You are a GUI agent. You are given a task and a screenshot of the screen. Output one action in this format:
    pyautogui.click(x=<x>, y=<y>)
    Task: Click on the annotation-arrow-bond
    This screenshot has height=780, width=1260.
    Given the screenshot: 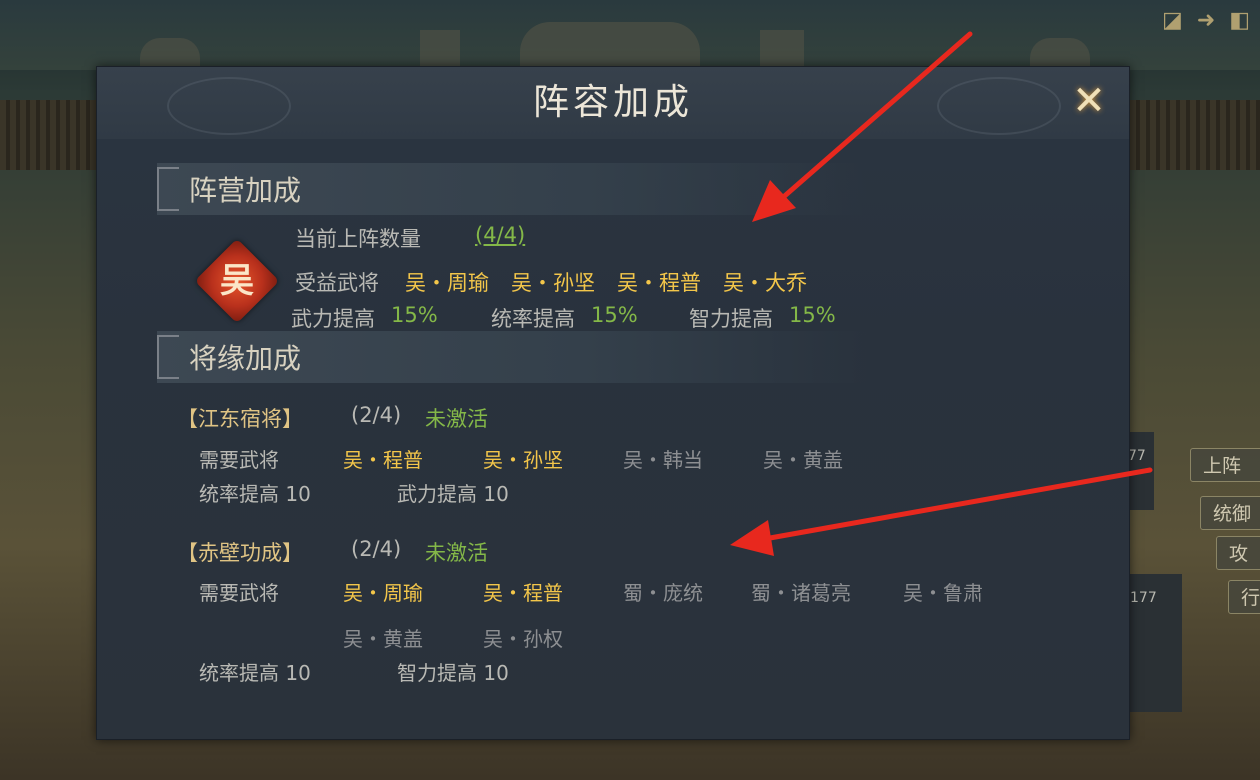 What is the action you would take?
    pyautogui.click(x=941, y=511)
    